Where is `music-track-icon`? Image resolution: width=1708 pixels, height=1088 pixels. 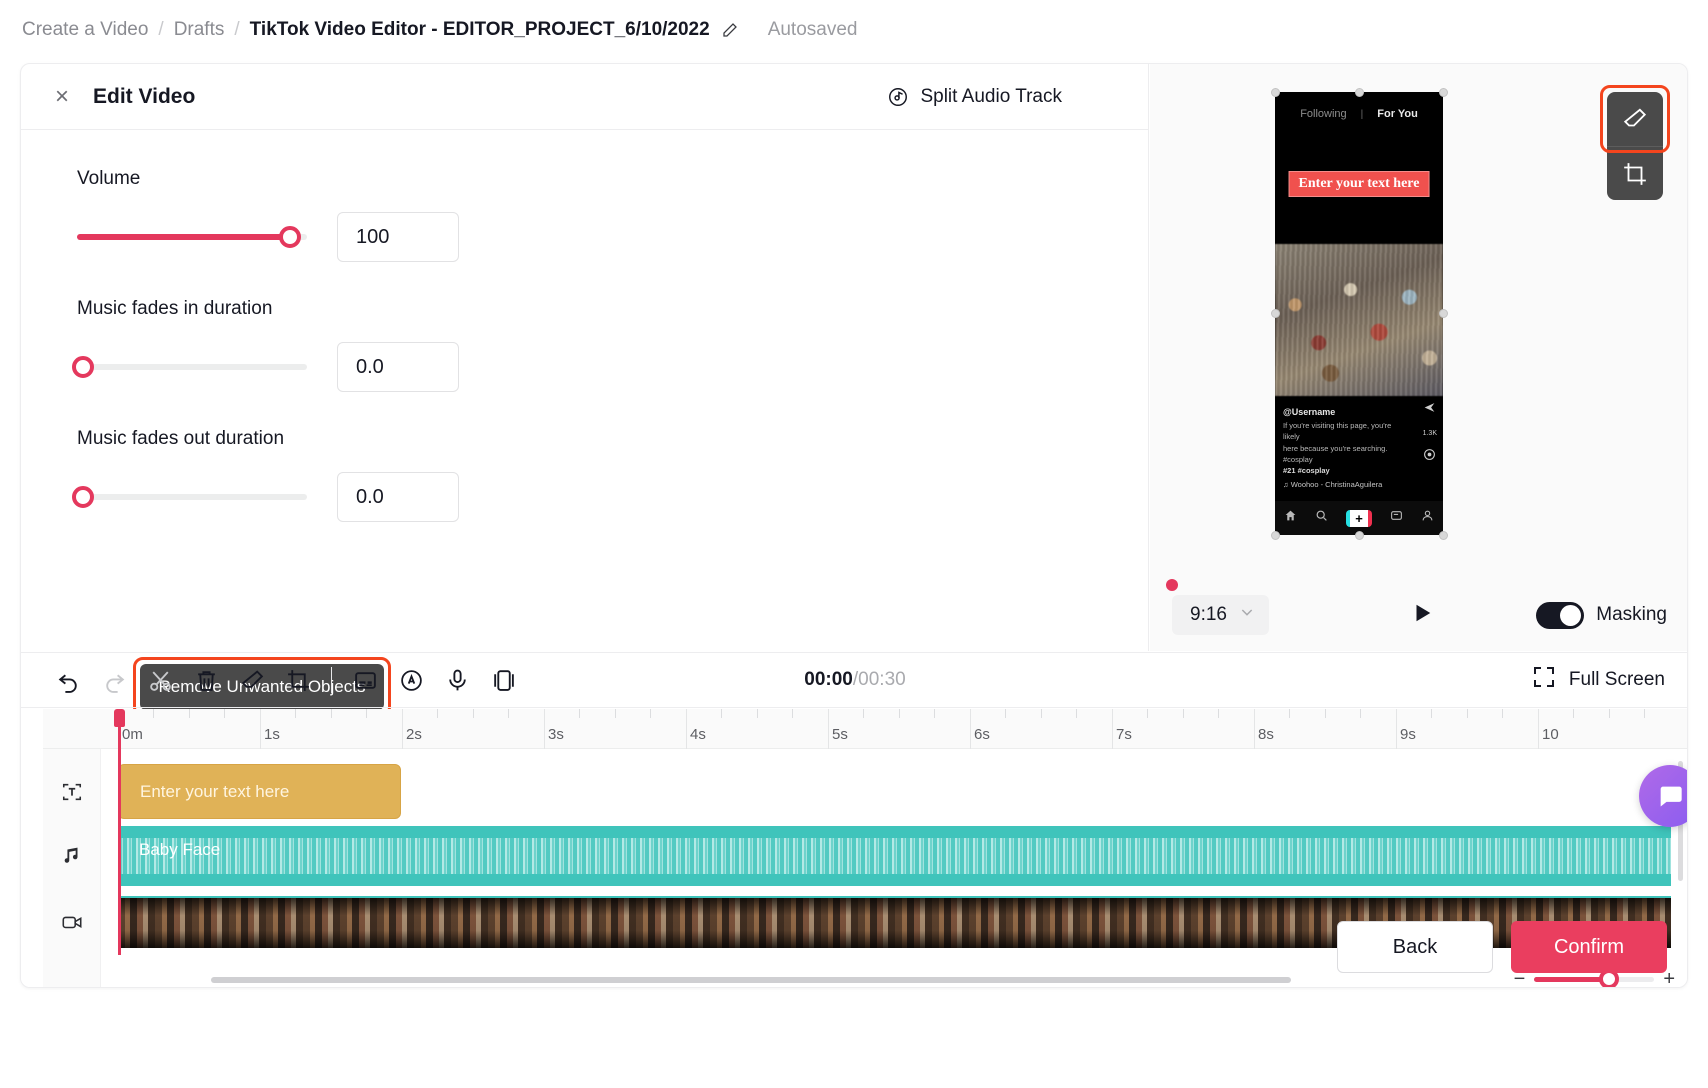 music-track-icon is located at coordinates (72, 855).